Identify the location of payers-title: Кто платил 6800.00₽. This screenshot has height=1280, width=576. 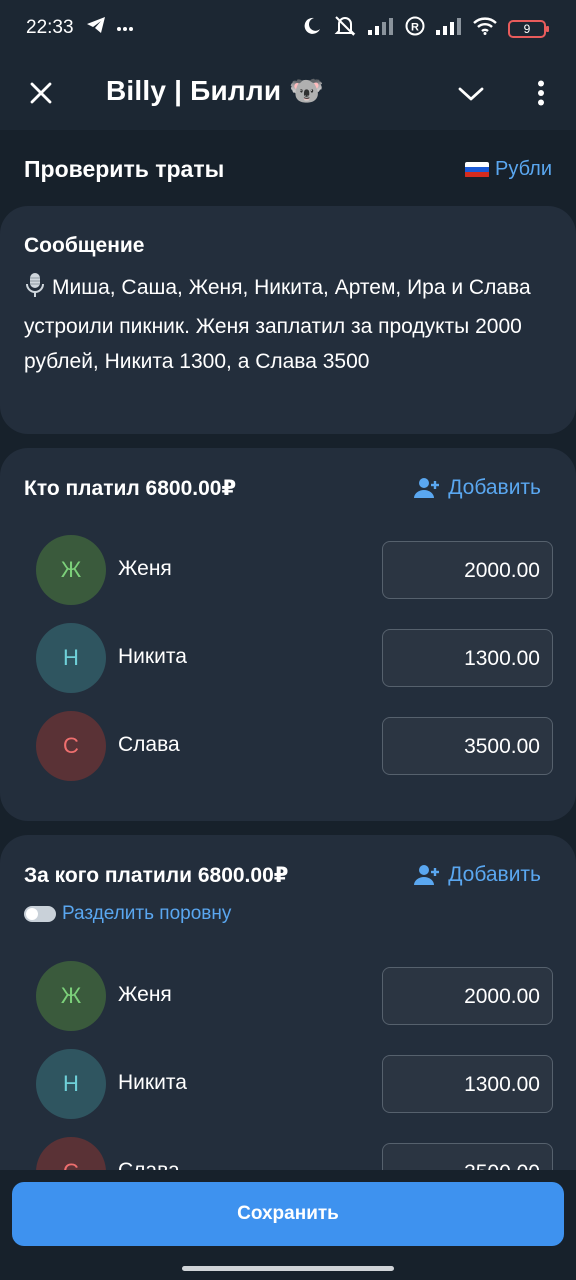
(130, 488).